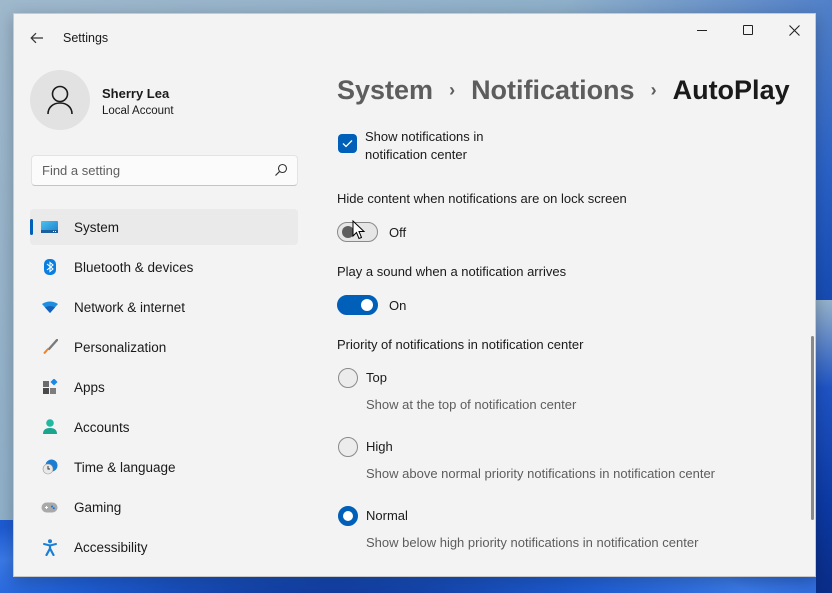 Image resolution: width=832 pixels, height=593 pixels. Describe the element at coordinates (164, 507) in the screenshot. I see `sidebar-item-gaming: Gaming` at that location.